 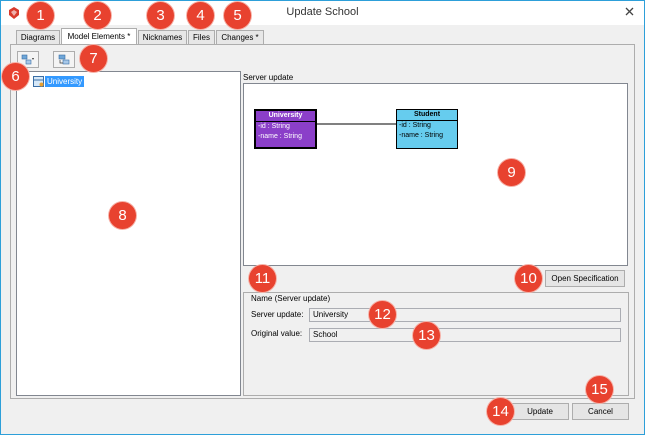 I want to click on tab-files: Files, so click(x=201, y=37).